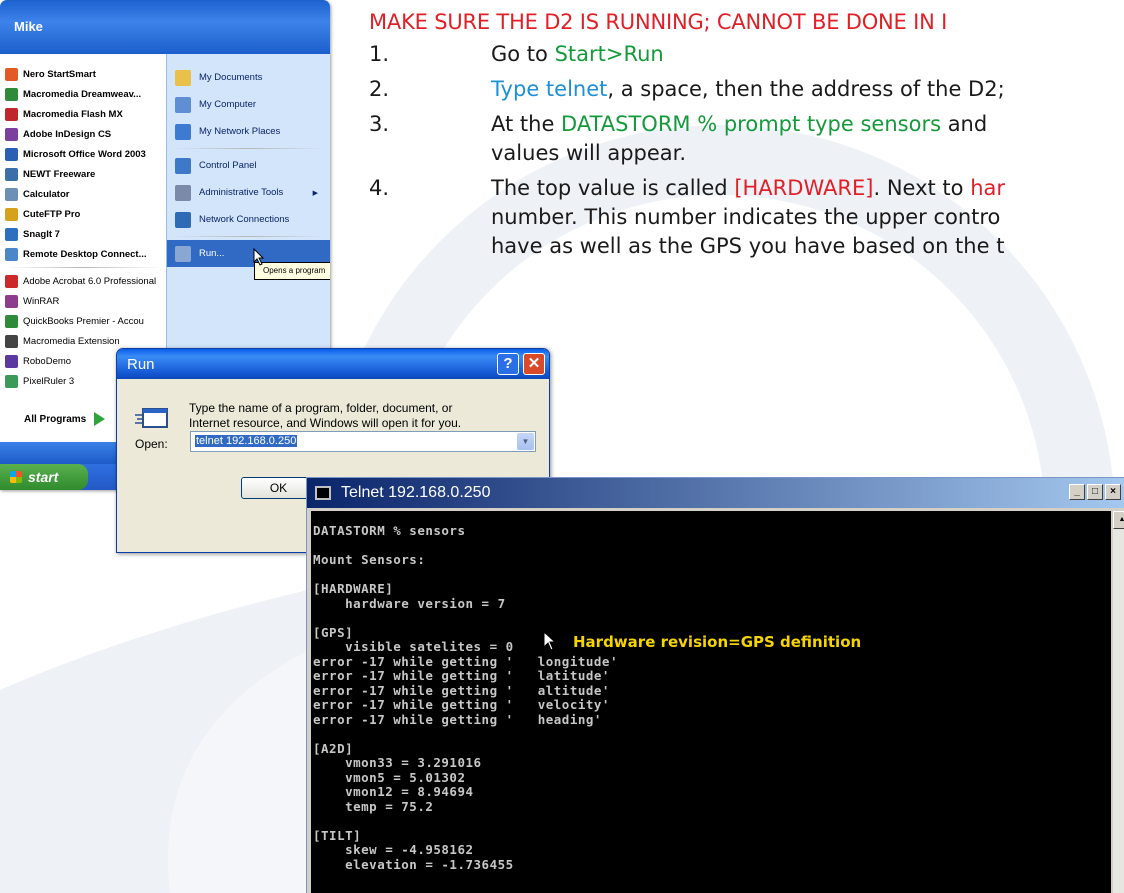 Image resolution: width=1124 pixels, height=893 pixels. Describe the element at coordinates (315, 193) in the screenshot. I see `submenu-arrow-icon: ▶` at that location.